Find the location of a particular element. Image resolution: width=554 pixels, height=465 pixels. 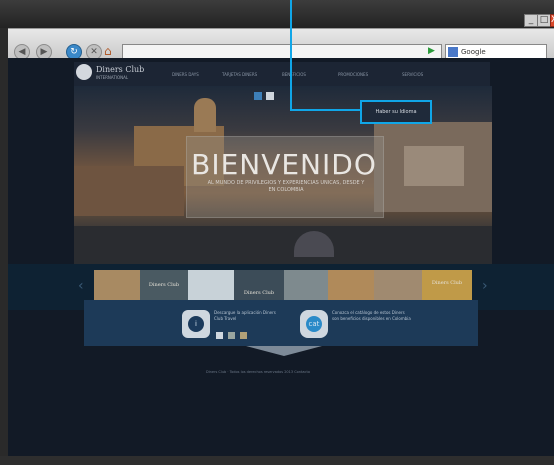

carousel-prev-icon: ‹ is located at coordinates (81, 286).